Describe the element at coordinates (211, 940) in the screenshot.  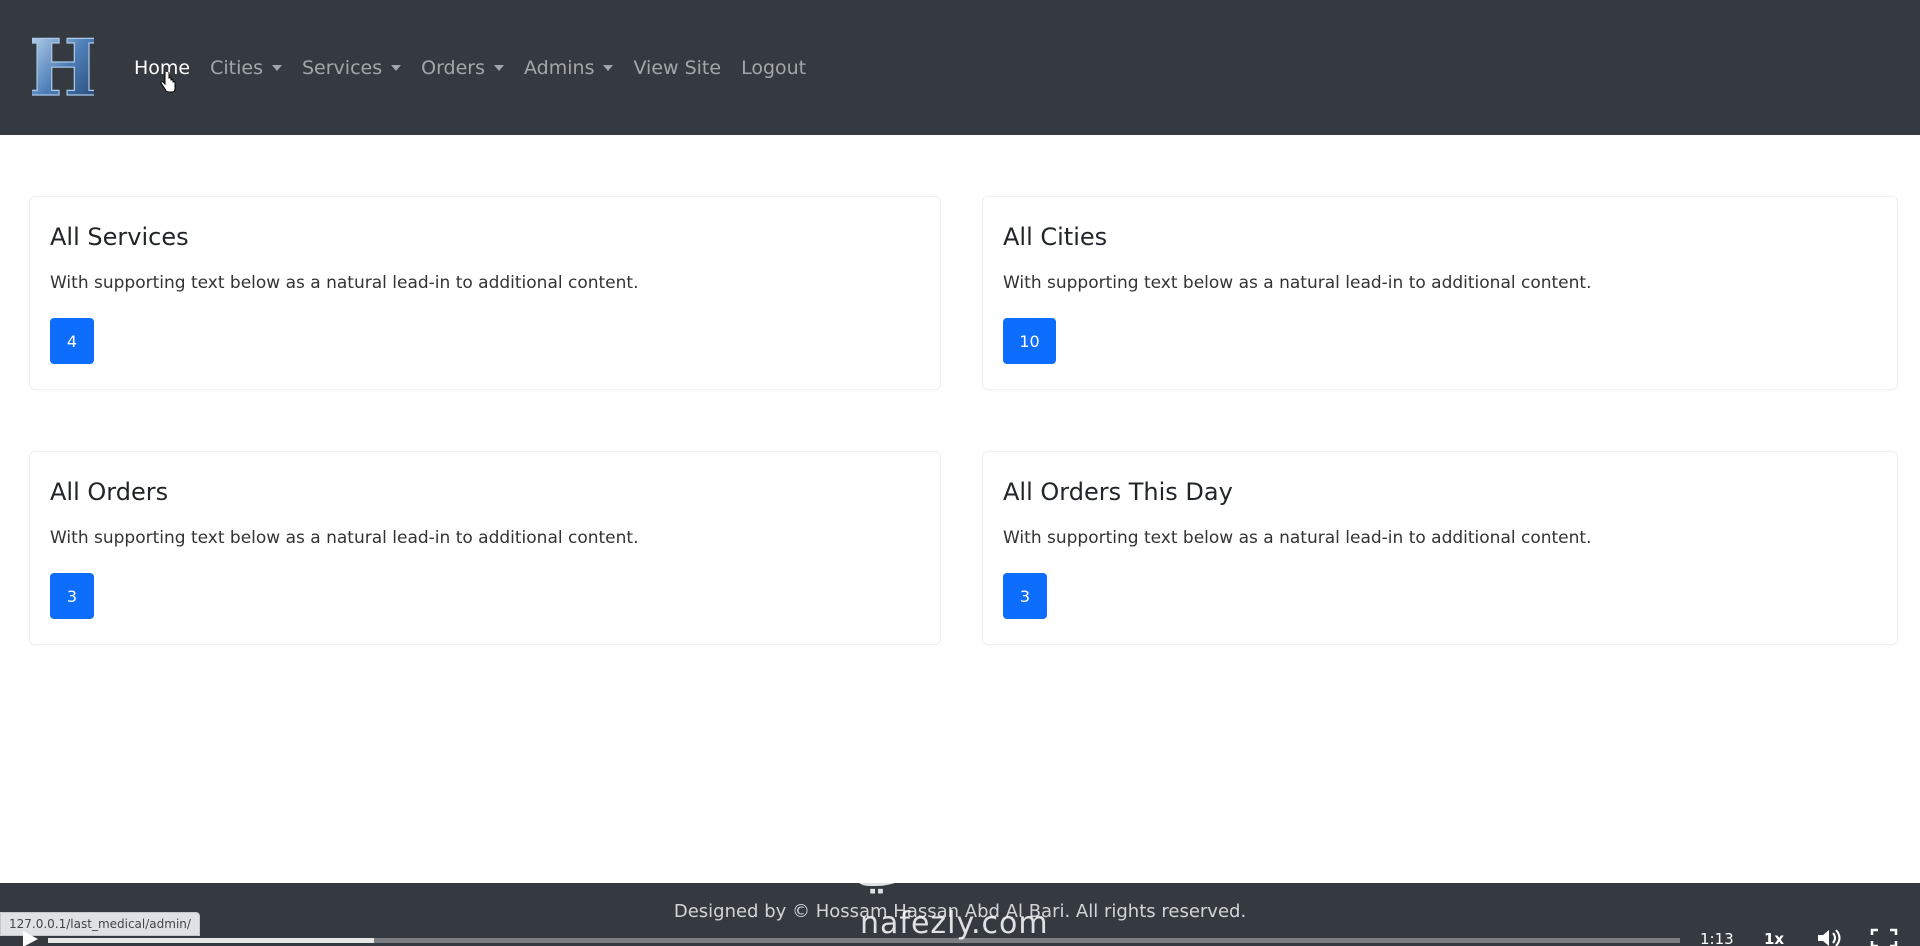
I see `progress-fill` at that location.